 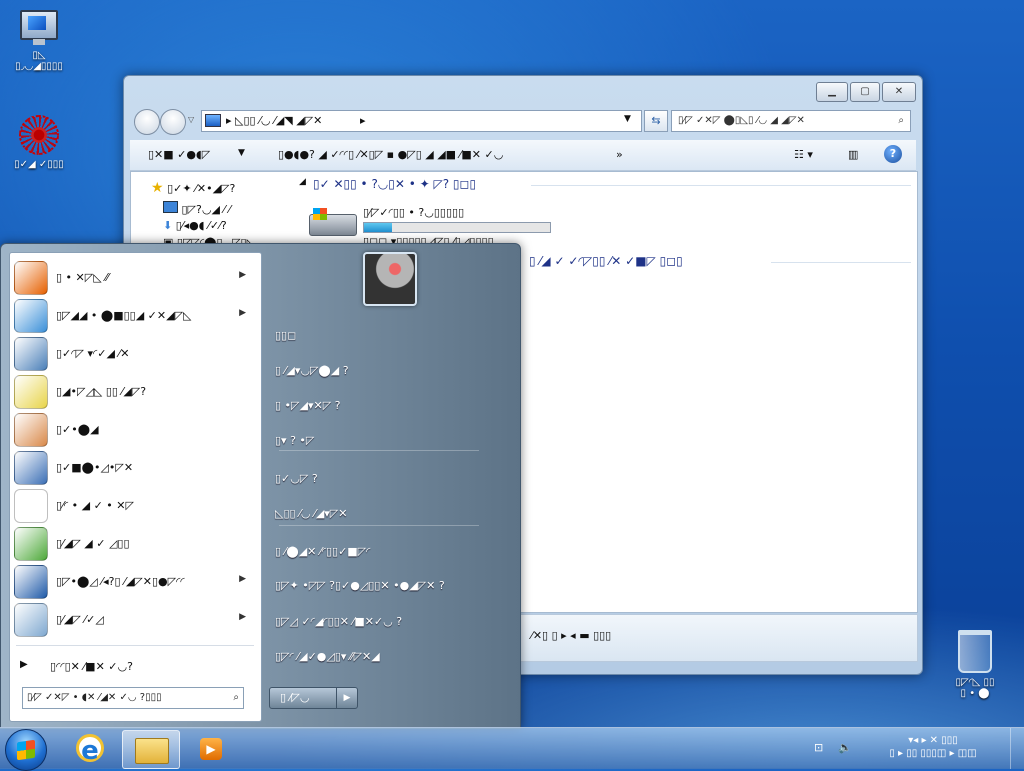 I want to click on network-web-icon, so click(x=39, y=135).